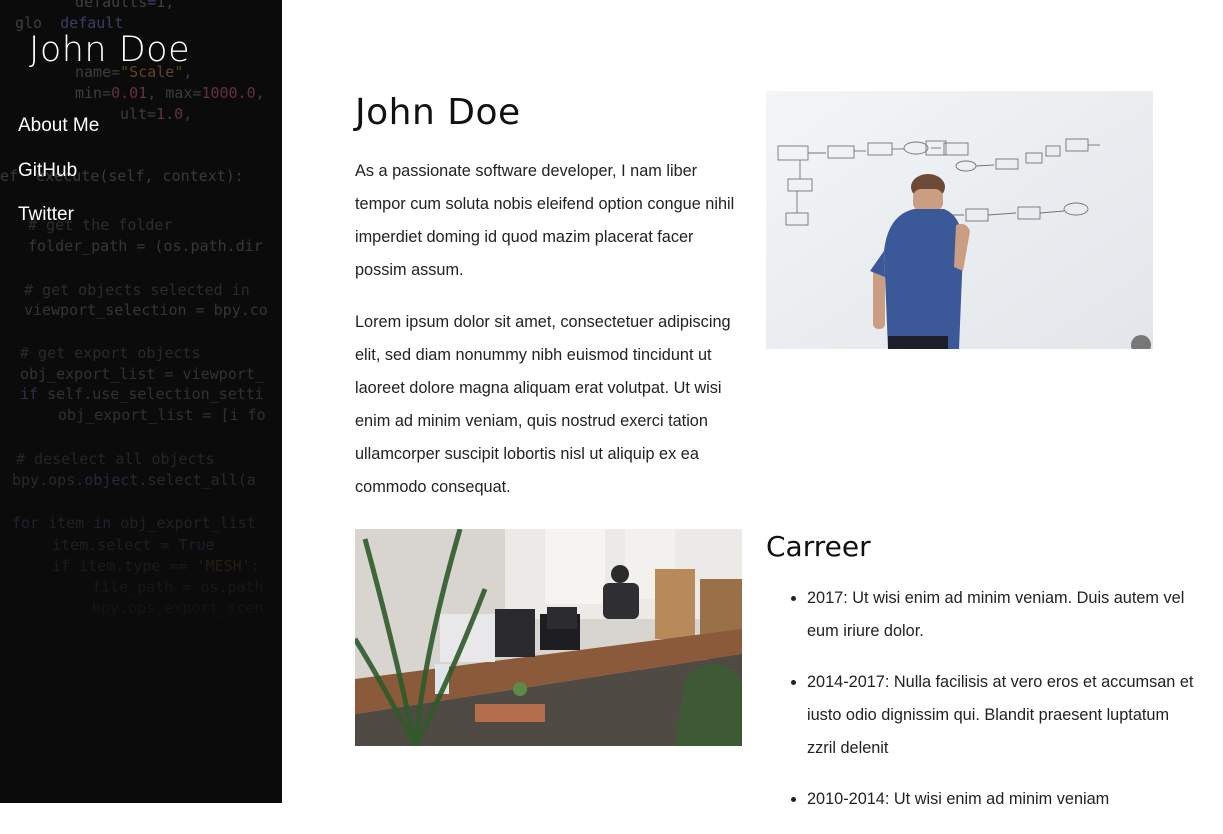  Describe the element at coordinates (818, 546) in the screenshot. I see `career-heading: Carreer` at that location.